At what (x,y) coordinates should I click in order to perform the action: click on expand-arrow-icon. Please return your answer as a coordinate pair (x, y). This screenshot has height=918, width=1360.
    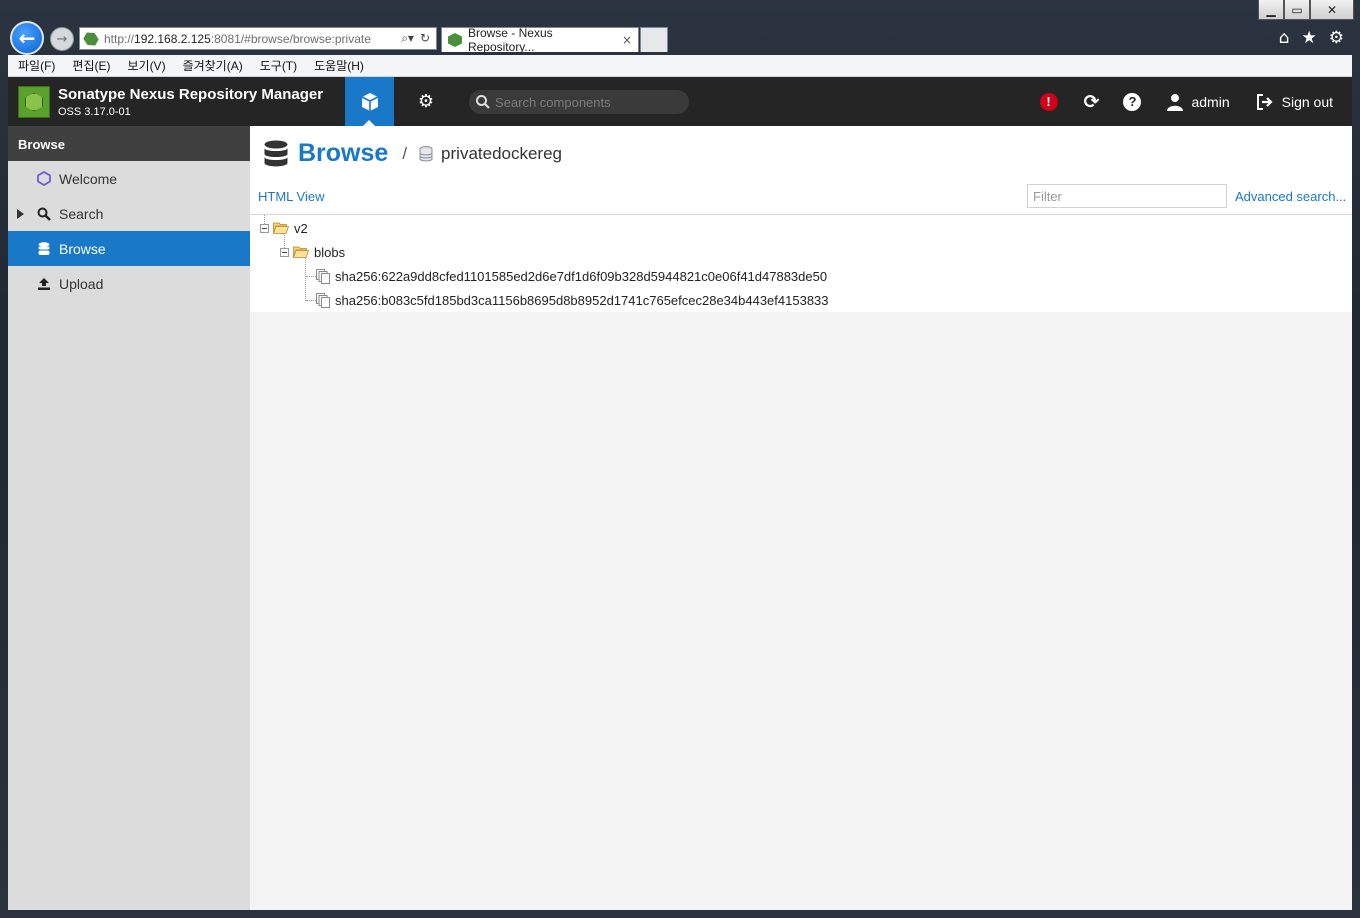
    Looking at the image, I should click on (20, 214).